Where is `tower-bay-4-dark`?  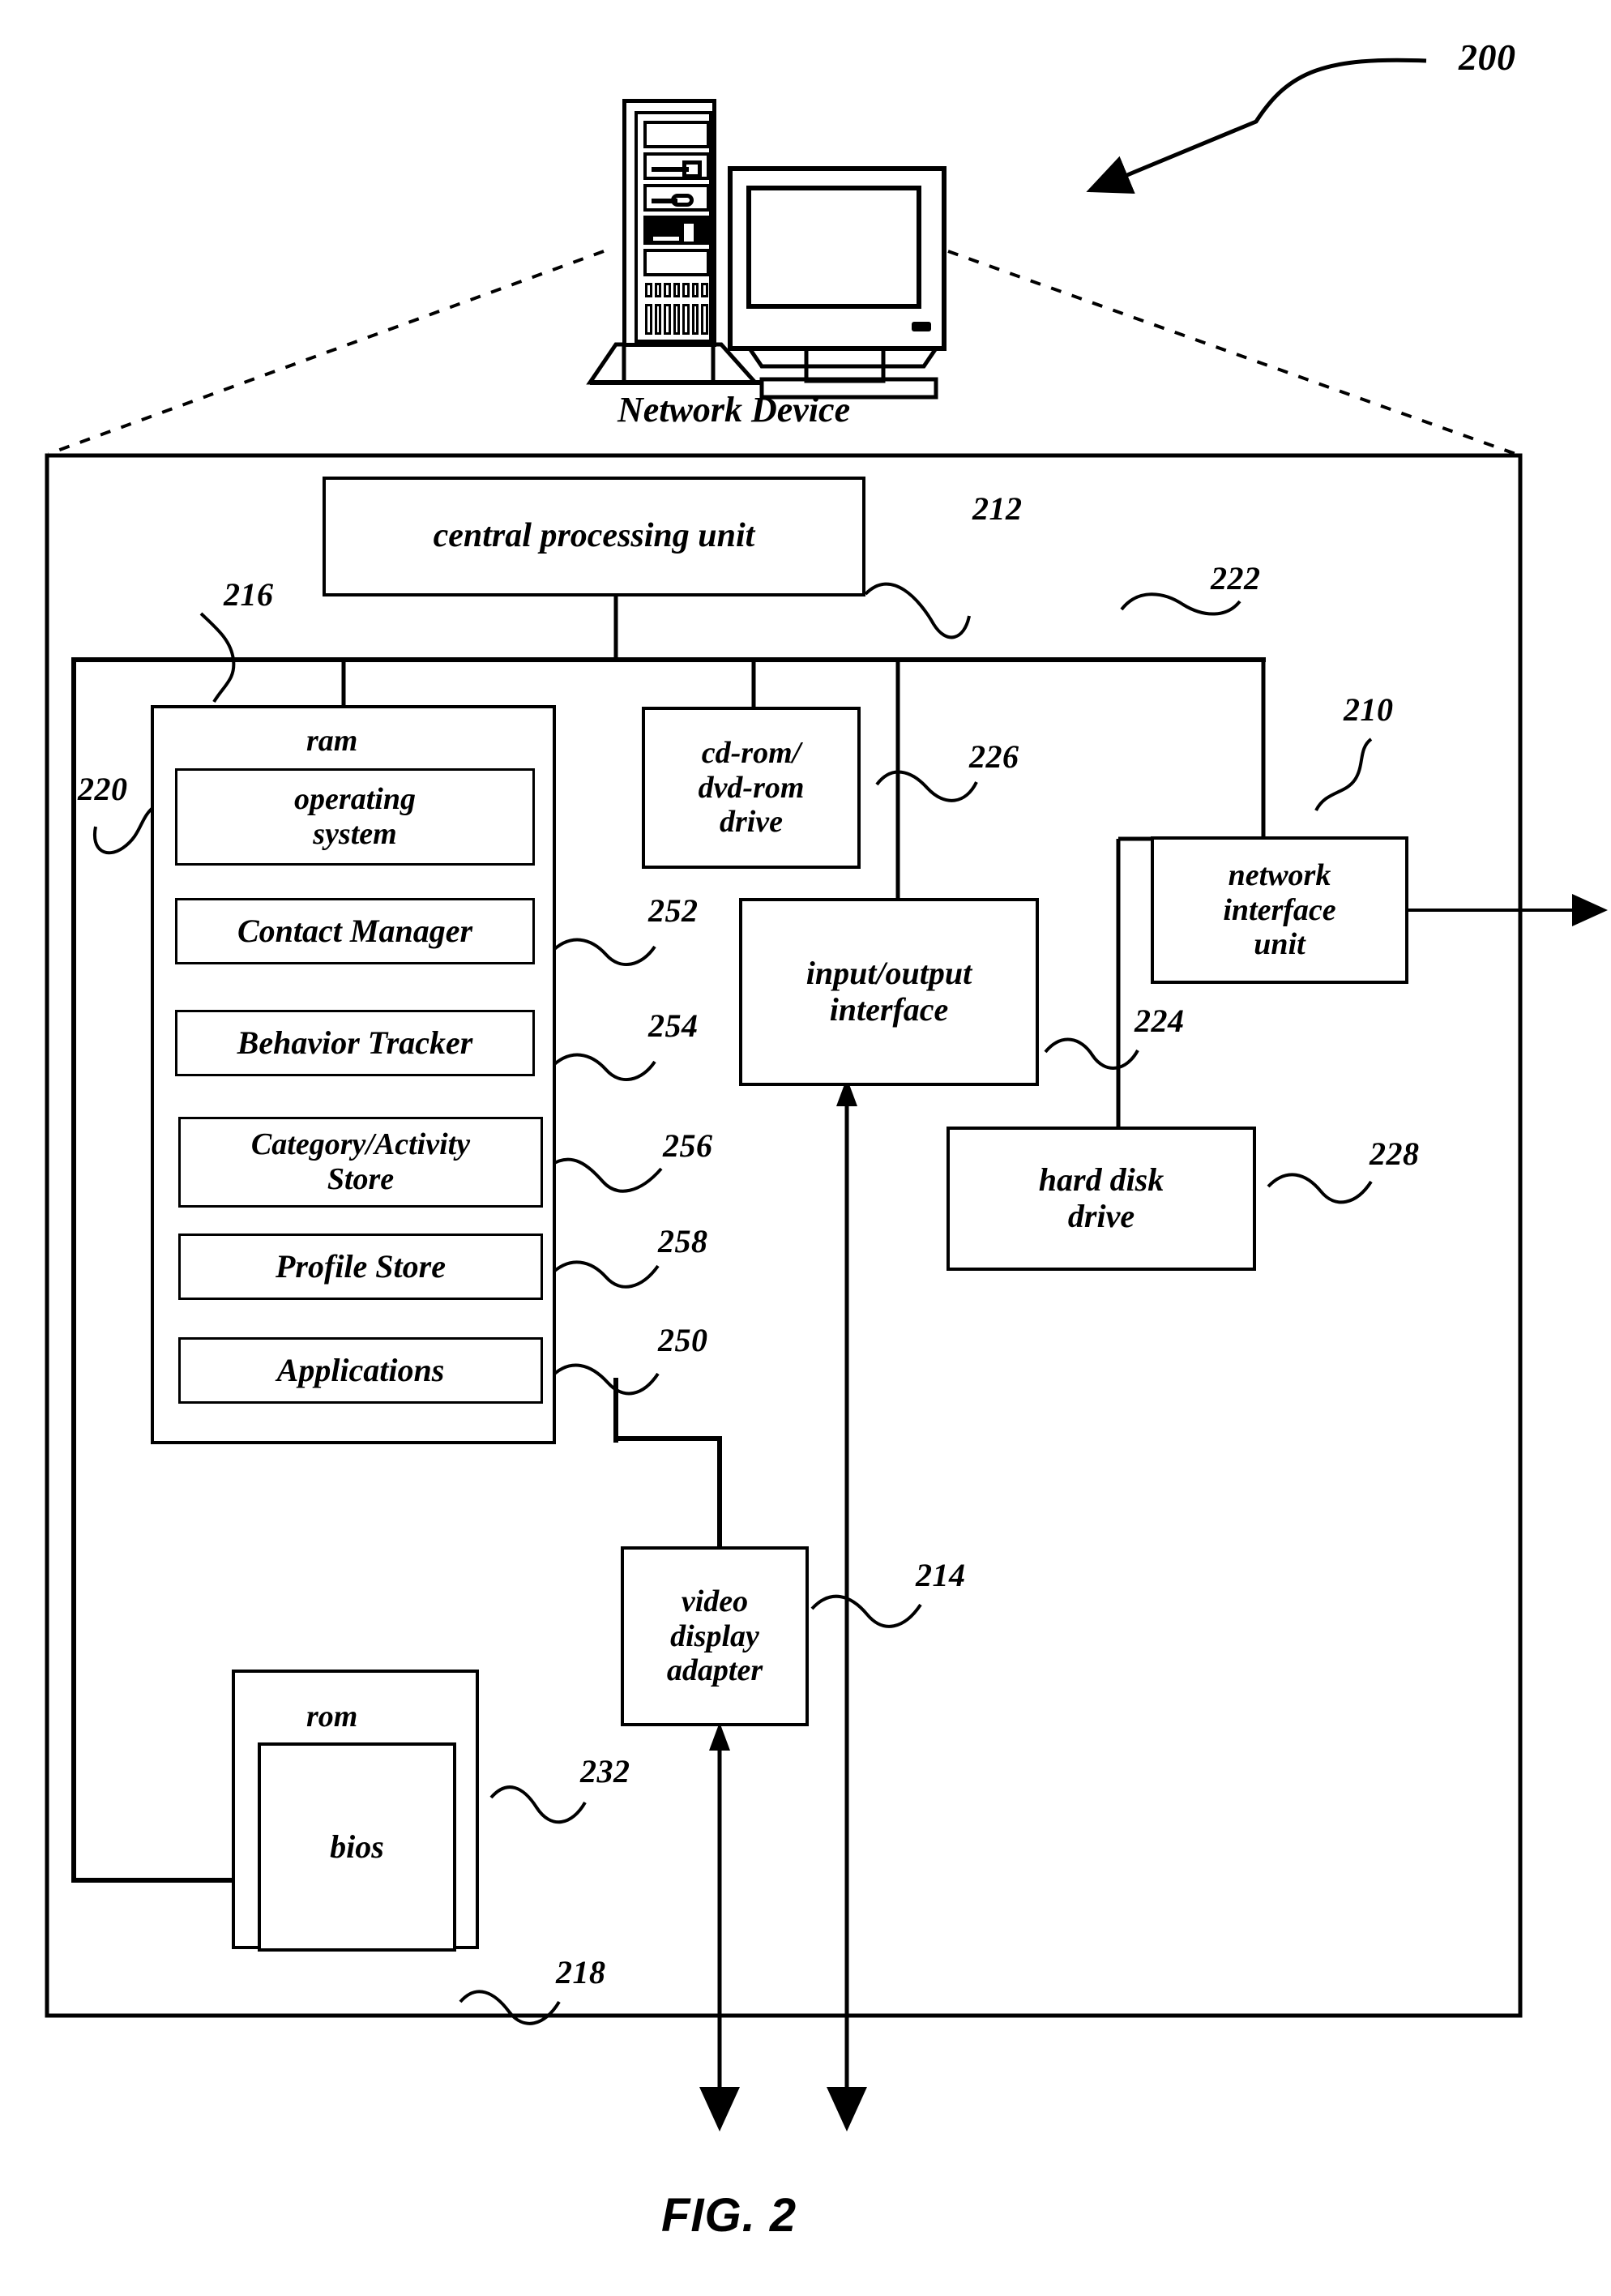
tower-bay-4-dark is located at coordinates (676, 230).